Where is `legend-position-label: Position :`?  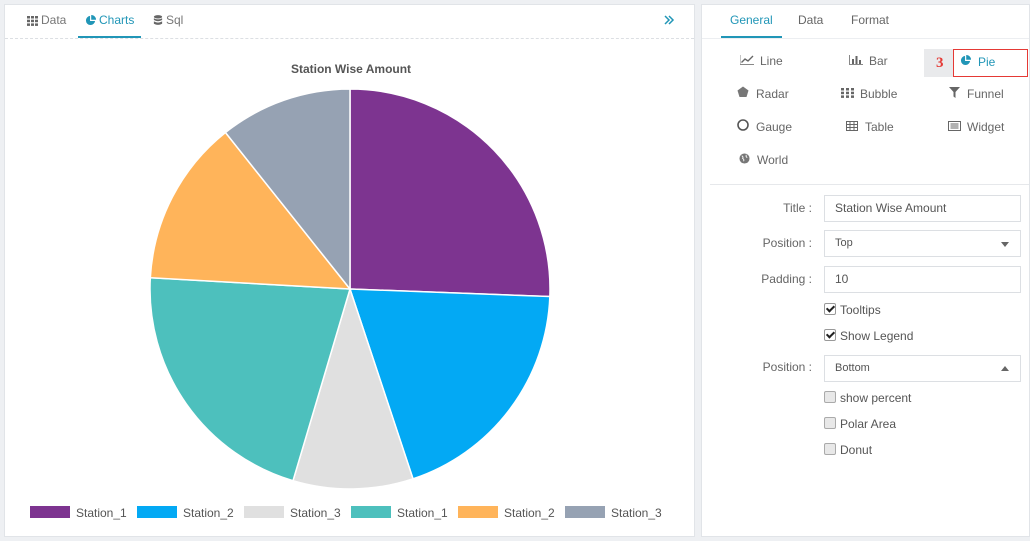
legend-position-label: Position : is located at coordinates (787, 367).